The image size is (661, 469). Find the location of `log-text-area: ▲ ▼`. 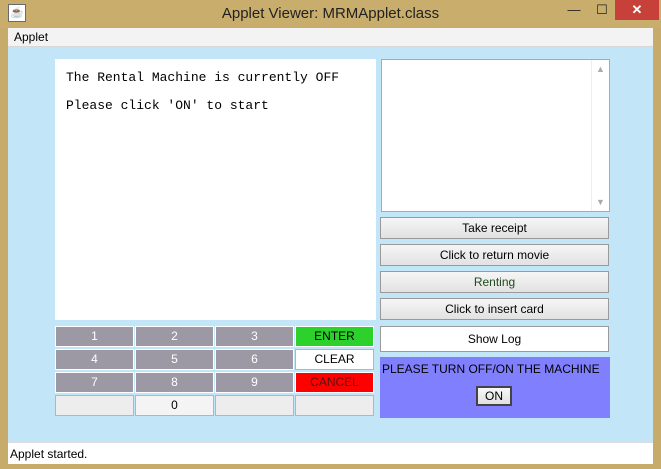

log-text-area: ▲ ▼ is located at coordinates (495, 135).